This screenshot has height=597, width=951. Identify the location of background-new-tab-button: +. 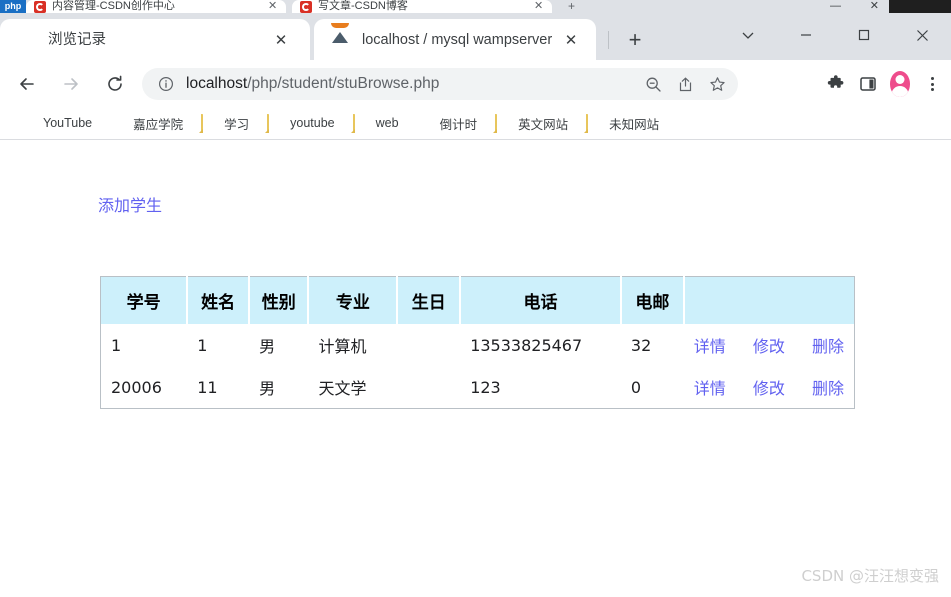
(571, 6).